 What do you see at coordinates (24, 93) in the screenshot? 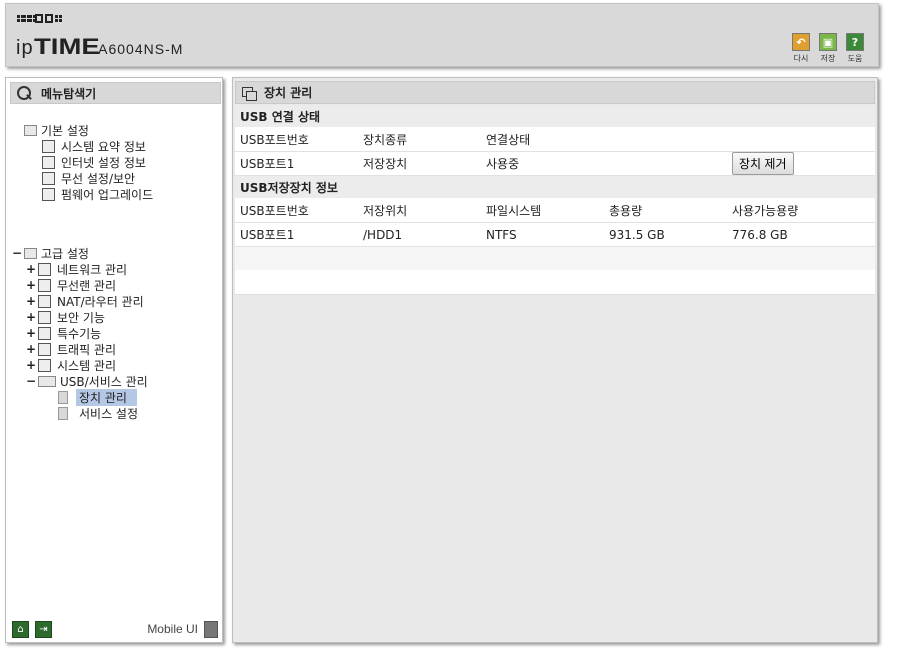
I see `magnifier-icon` at bounding box center [24, 93].